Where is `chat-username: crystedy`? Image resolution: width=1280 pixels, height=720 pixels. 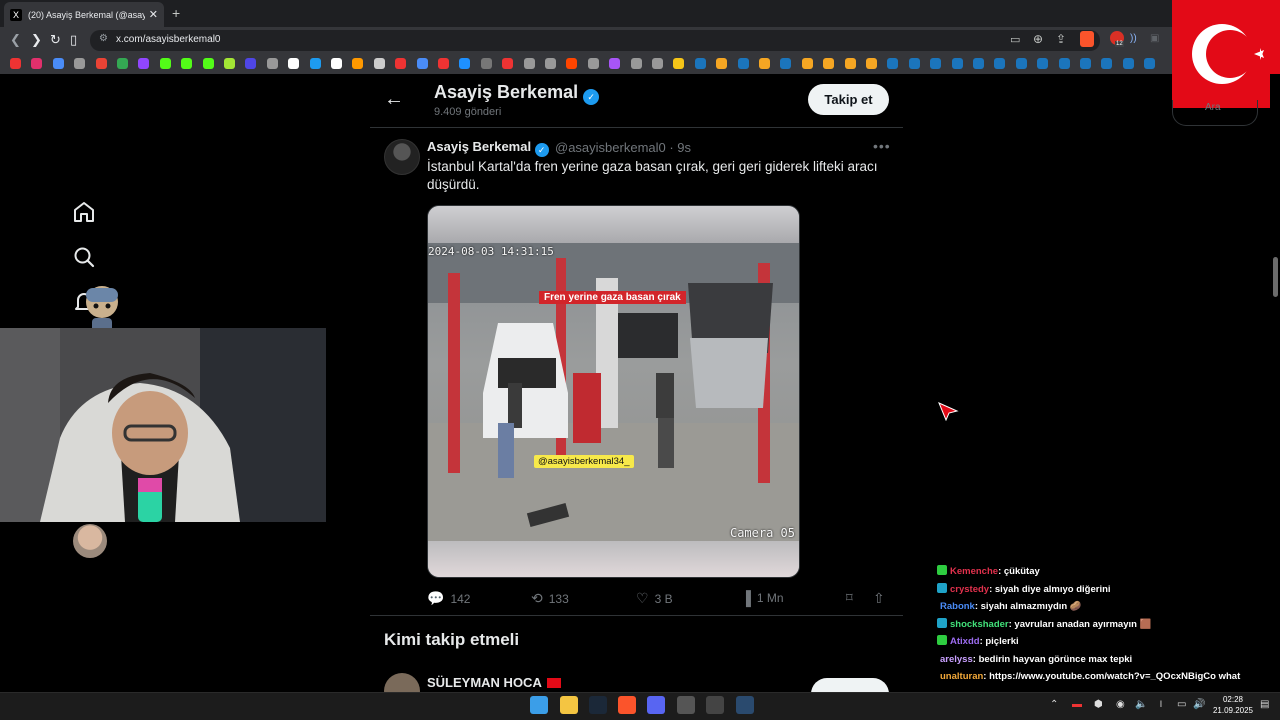 chat-username: crystedy is located at coordinates (969, 589).